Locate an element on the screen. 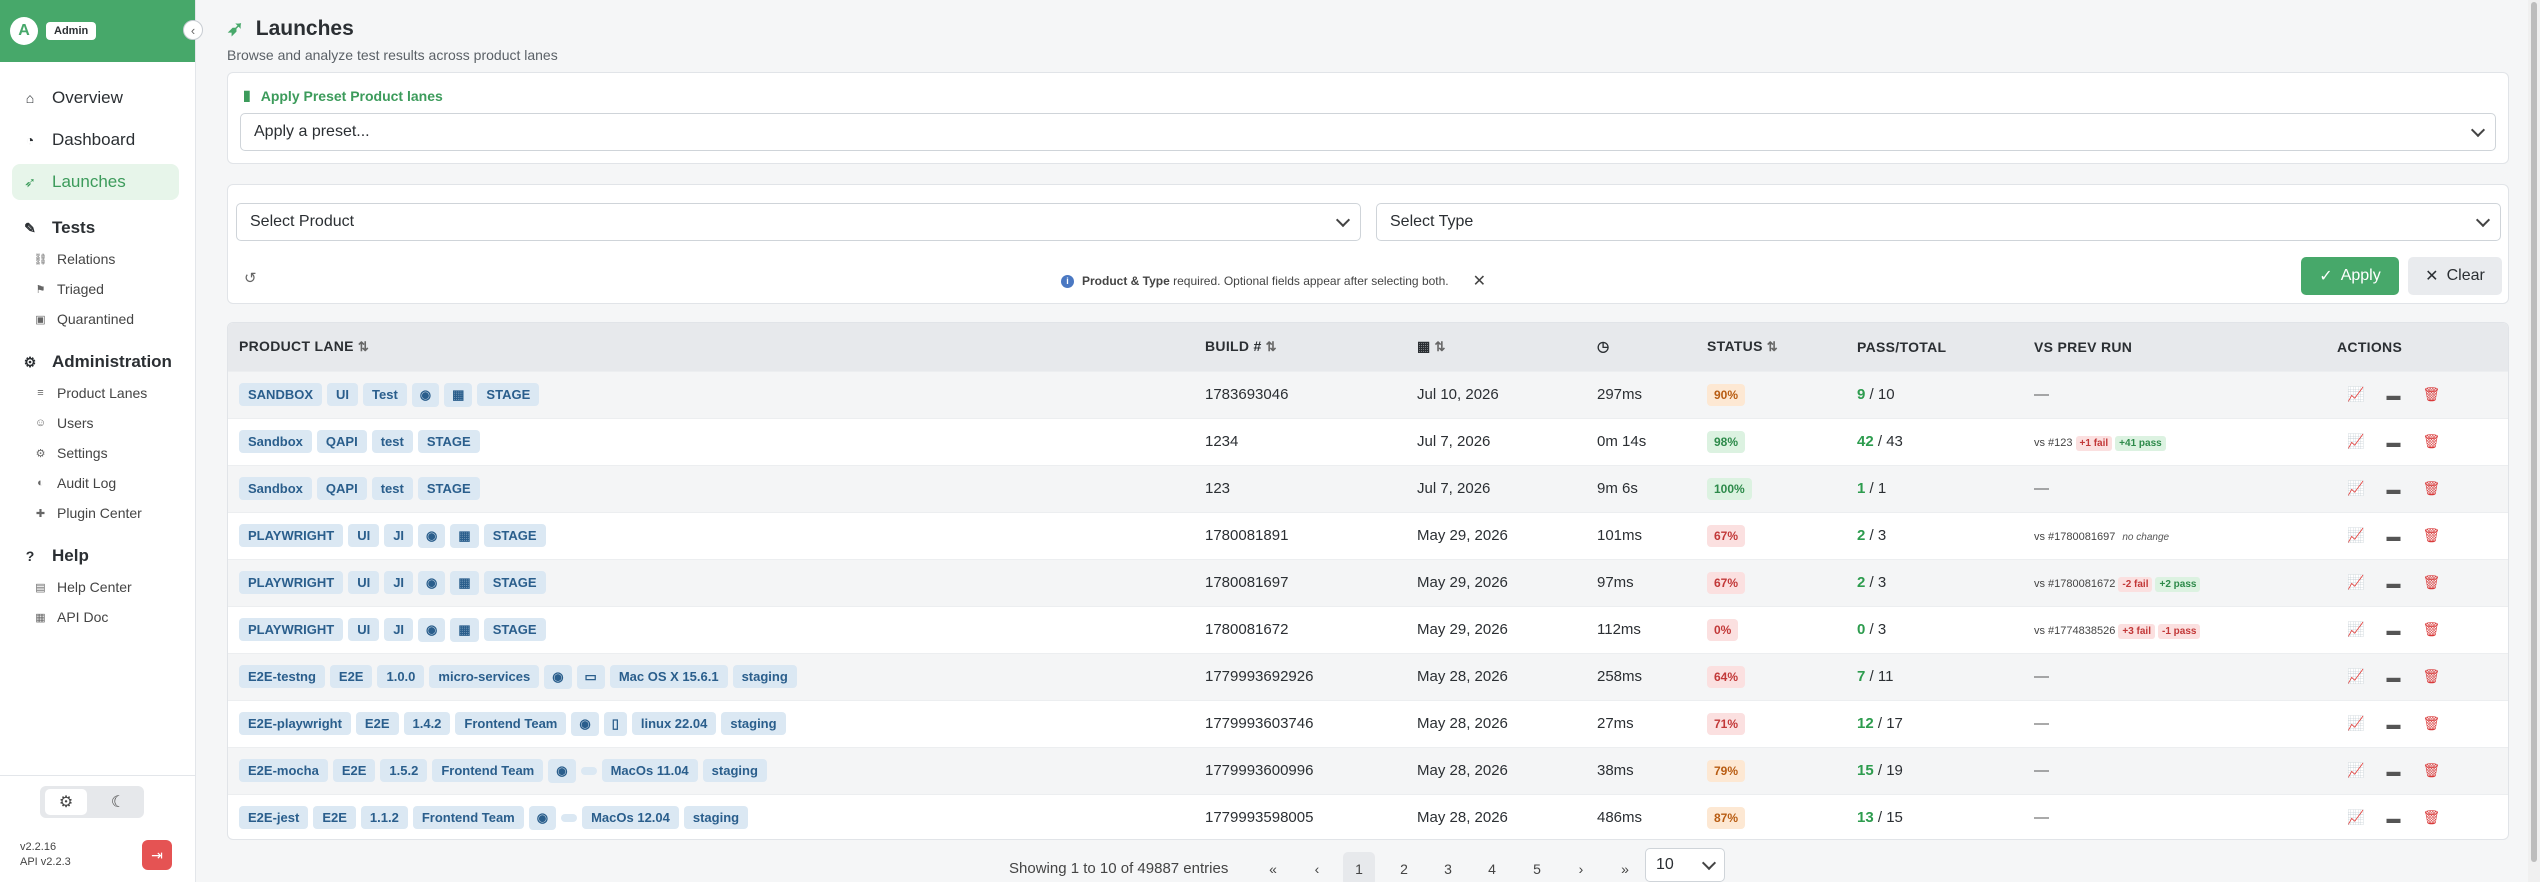 The height and width of the screenshot is (882, 2540). prev-page-button: ‹ is located at coordinates (1317, 867).